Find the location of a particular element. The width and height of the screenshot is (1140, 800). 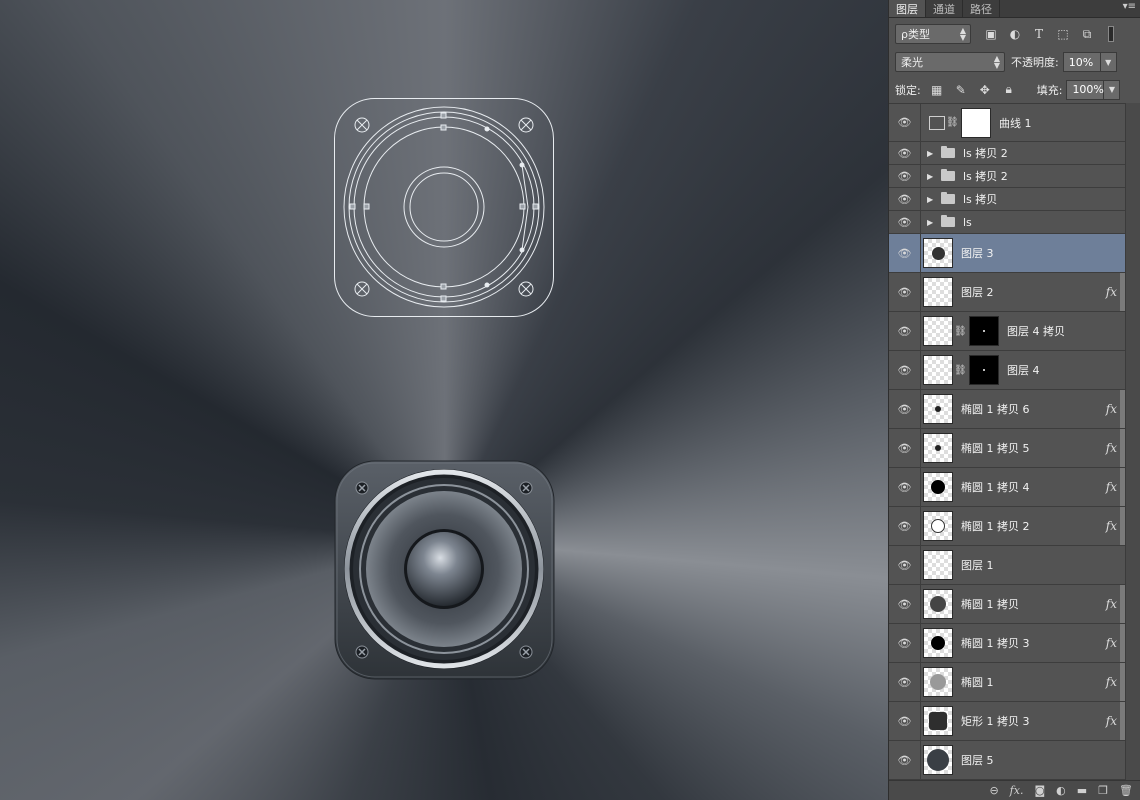

layer-row: 👁︎ ⛓ 曲线 1 is located at coordinates (1007, 123).